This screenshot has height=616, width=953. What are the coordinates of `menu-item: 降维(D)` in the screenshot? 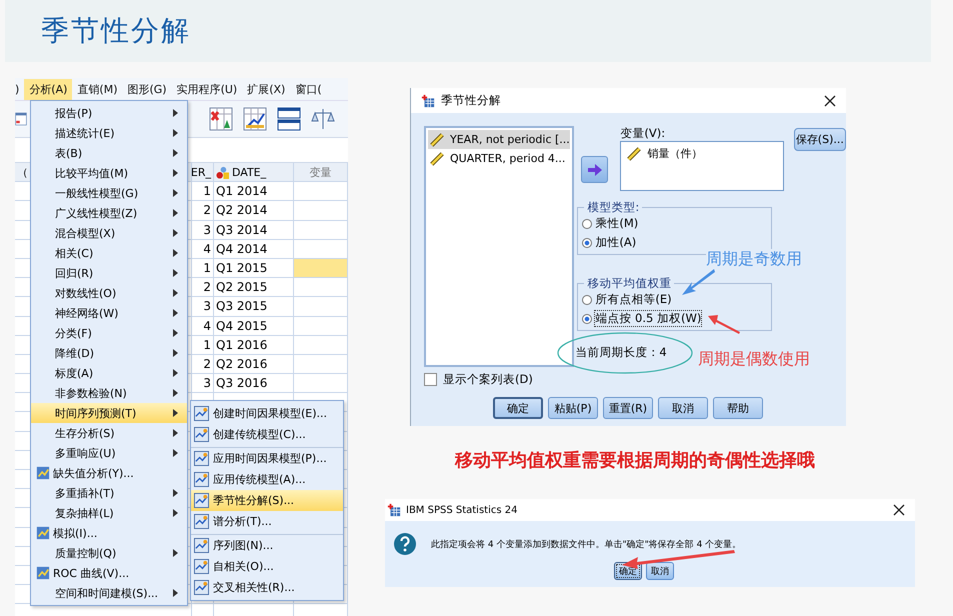 It's located at (109, 353).